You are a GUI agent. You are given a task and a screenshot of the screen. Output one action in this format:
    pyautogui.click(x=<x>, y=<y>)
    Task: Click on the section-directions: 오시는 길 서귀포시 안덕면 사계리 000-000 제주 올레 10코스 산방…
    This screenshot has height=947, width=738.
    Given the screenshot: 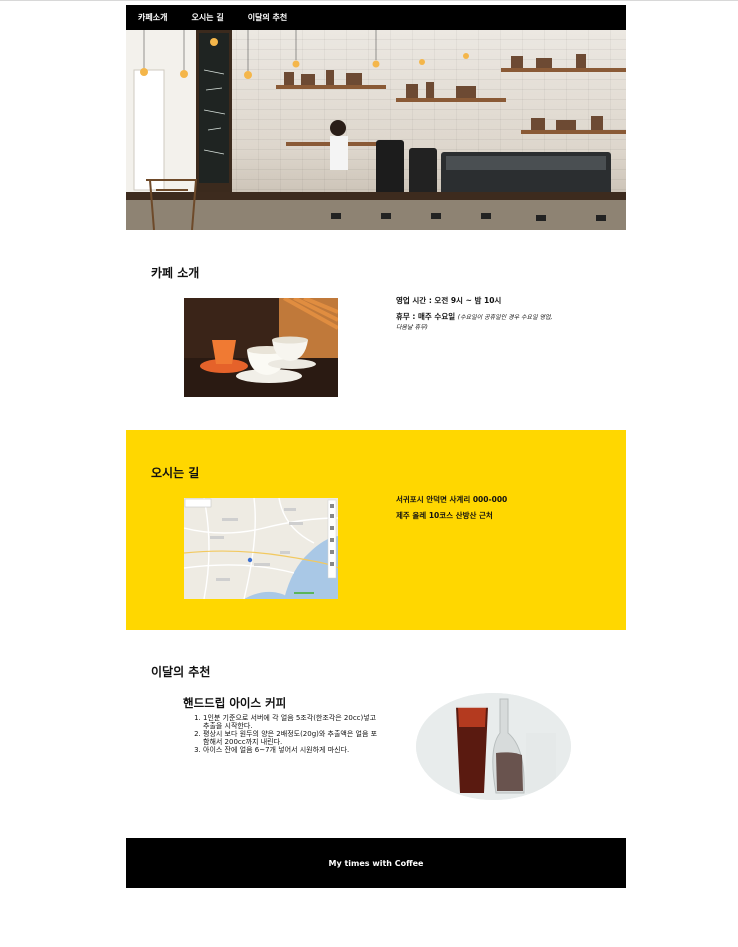 What is the action you would take?
    pyautogui.click(x=376, y=530)
    